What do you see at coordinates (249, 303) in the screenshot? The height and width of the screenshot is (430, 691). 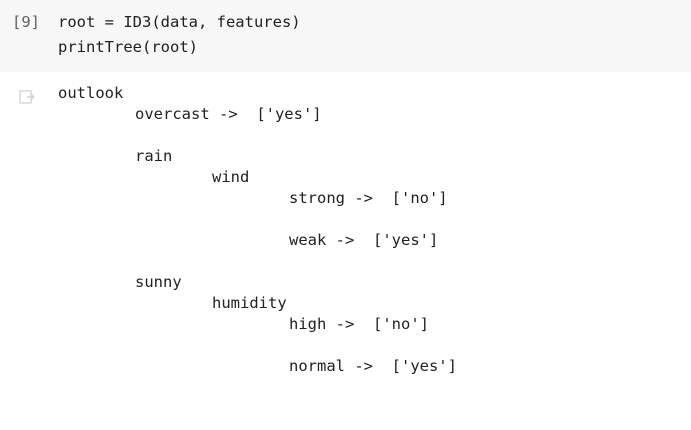 I see `tree-node-humidity: humidity` at bounding box center [249, 303].